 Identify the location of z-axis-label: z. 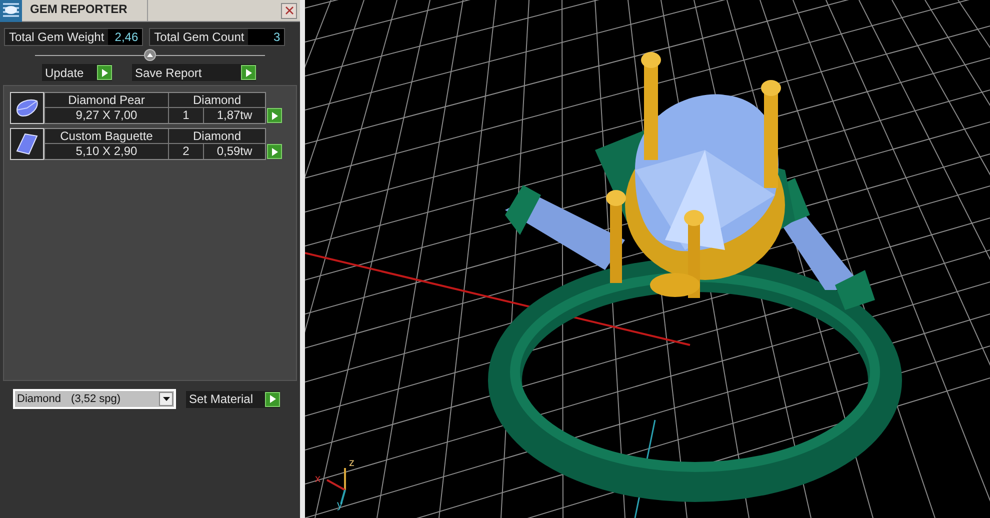
(351, 463).